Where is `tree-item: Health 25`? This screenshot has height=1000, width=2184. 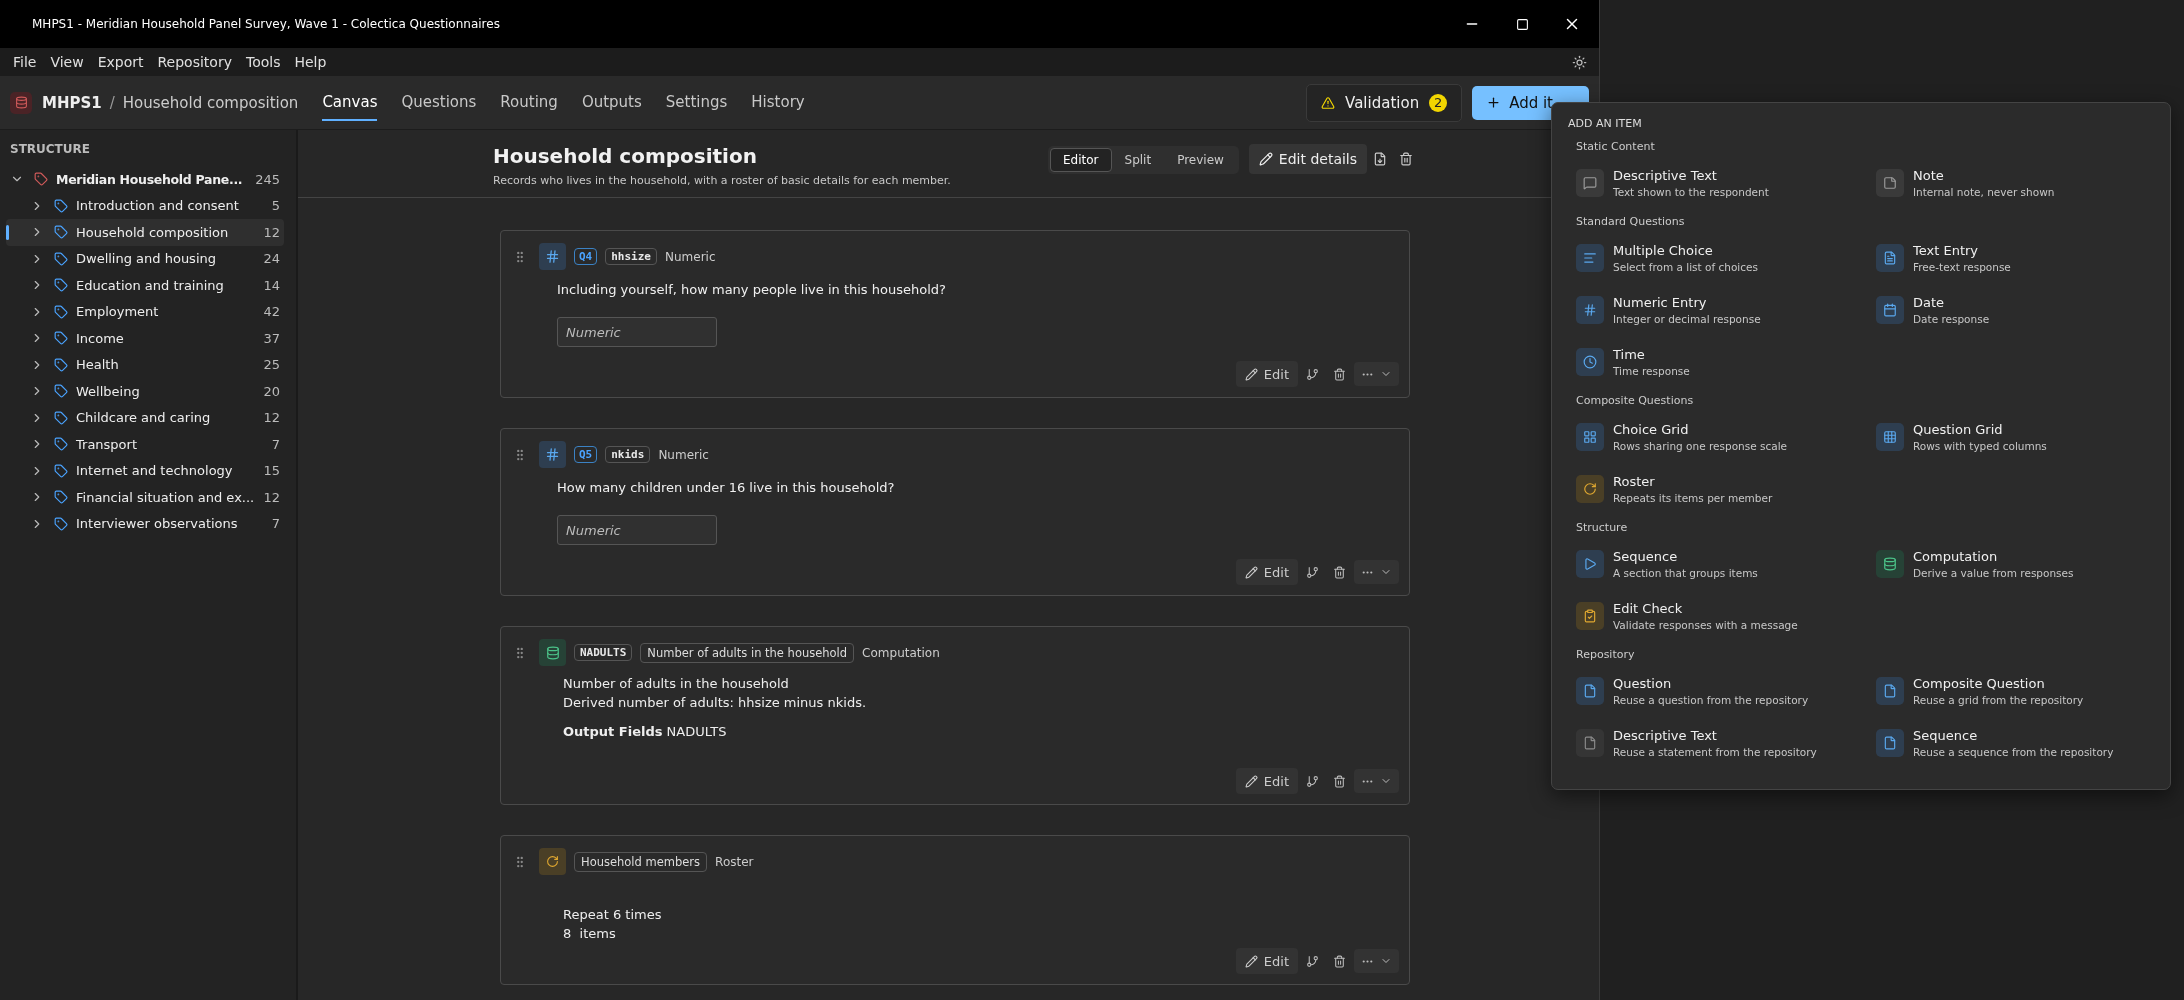 tree-item: Health 25 is located at coordinates (145, 364).